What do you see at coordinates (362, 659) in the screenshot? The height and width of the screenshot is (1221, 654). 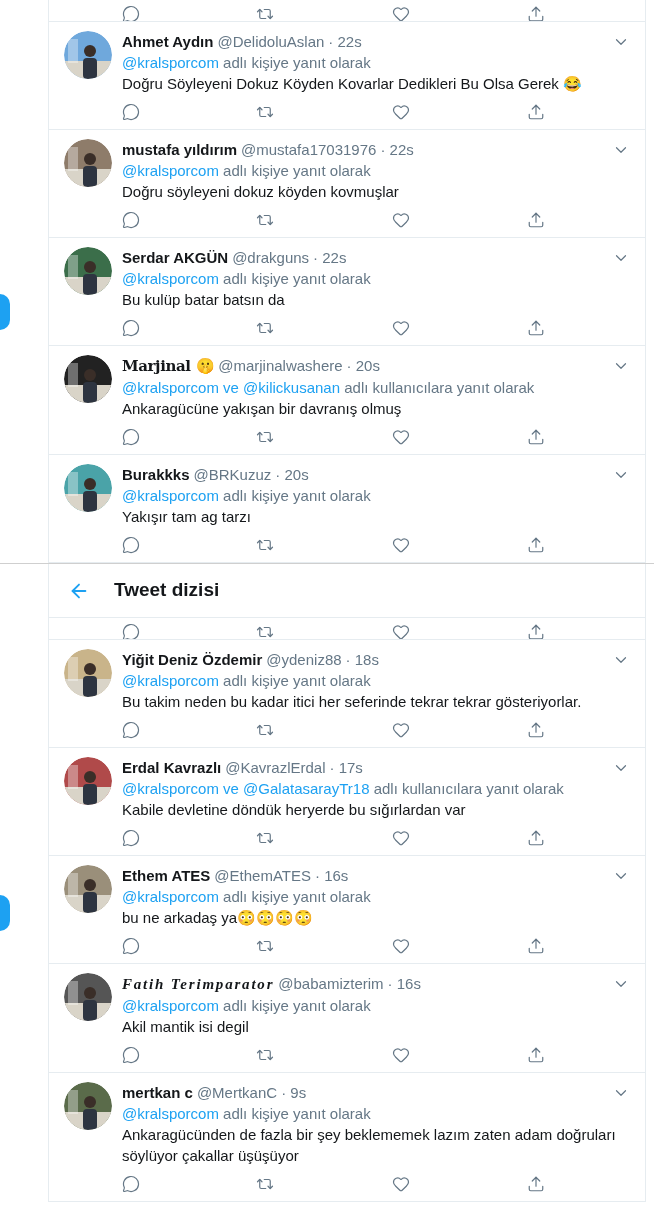 I see `tweet-time: · 18s` at bounding box center [362, 659].